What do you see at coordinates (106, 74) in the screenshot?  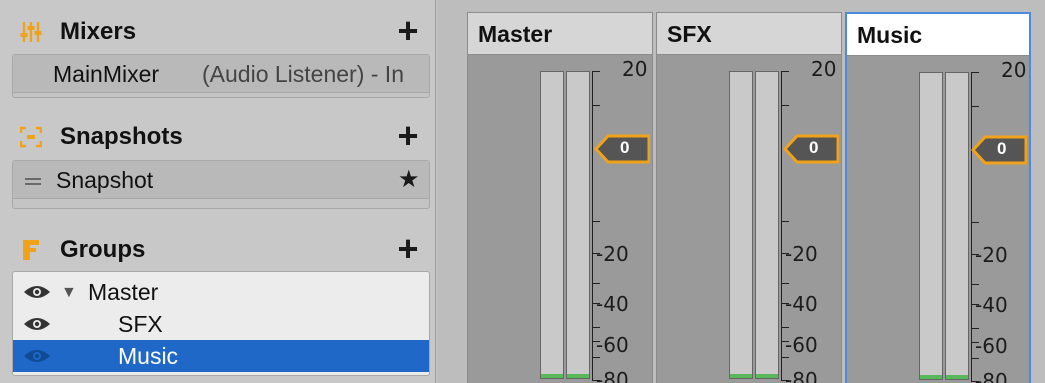 I see `mixer-name: MainMixer` at bounding box center [106, 74].